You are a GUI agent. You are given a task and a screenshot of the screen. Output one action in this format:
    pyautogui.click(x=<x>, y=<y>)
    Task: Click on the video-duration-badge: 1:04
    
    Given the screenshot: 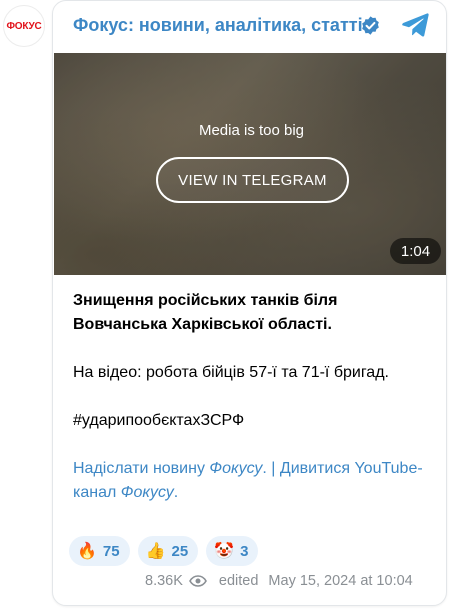 What is the action you would take?
    pyautogui.click(x=415, y=251)
    